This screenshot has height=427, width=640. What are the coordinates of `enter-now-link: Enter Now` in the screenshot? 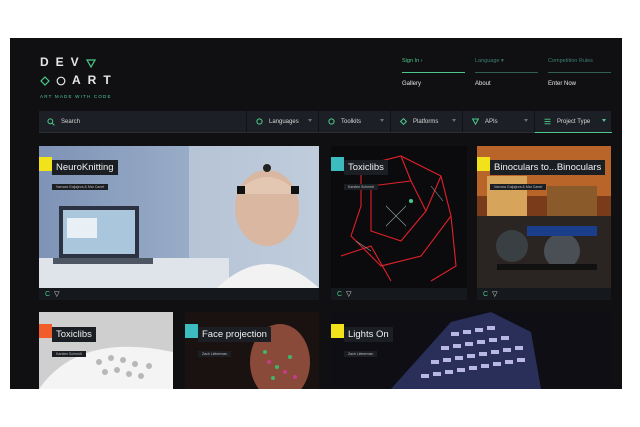 It's located at (579, 84).